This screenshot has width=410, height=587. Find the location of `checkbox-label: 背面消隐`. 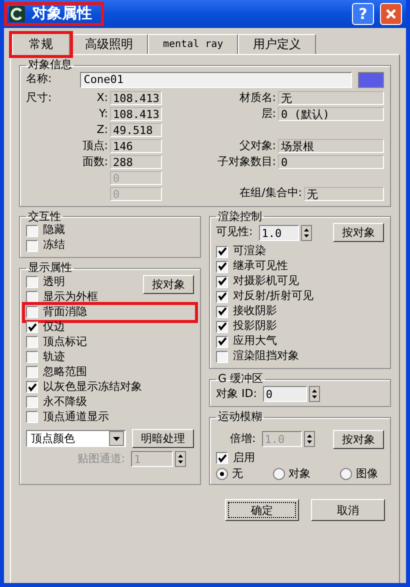

checkbox-label: 背面消隐 is located at coordinates (65, 312).